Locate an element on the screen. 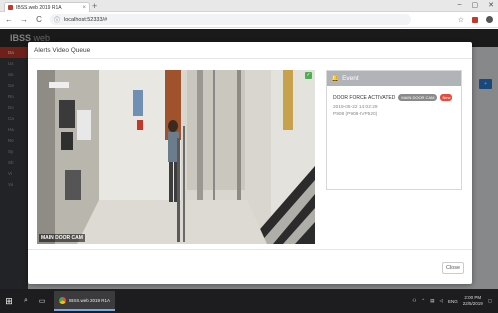  event-device: P908 (P908-IVP520) is located at coordinates (355, 114).